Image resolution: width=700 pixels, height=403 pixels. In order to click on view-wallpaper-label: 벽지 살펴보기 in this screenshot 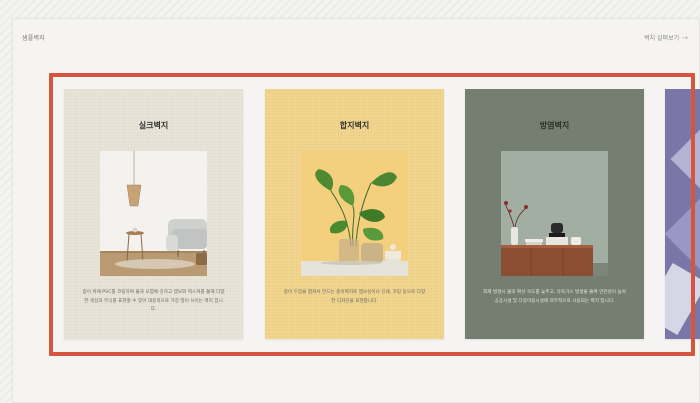, I will do `click(662, 38)`.